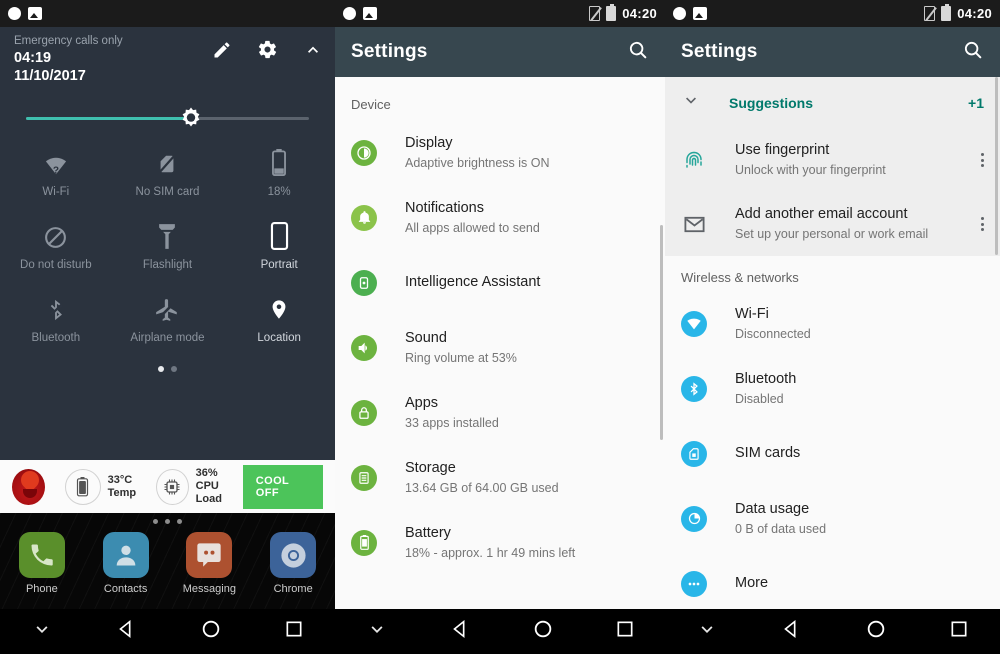  Describe the element at coordinates (500, 217) in the screenshot. I see `settings-row-notifications: Notifications All apps allowed to send` at that location.